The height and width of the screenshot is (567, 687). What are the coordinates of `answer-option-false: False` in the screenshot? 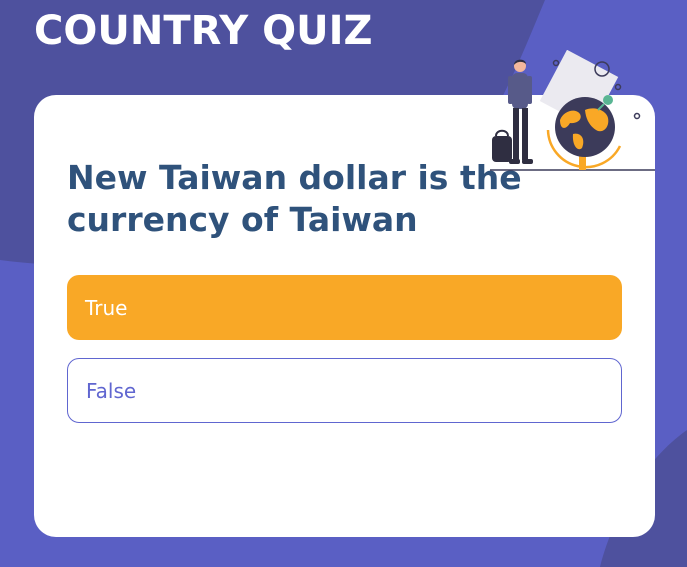 It's located at (344, 390).